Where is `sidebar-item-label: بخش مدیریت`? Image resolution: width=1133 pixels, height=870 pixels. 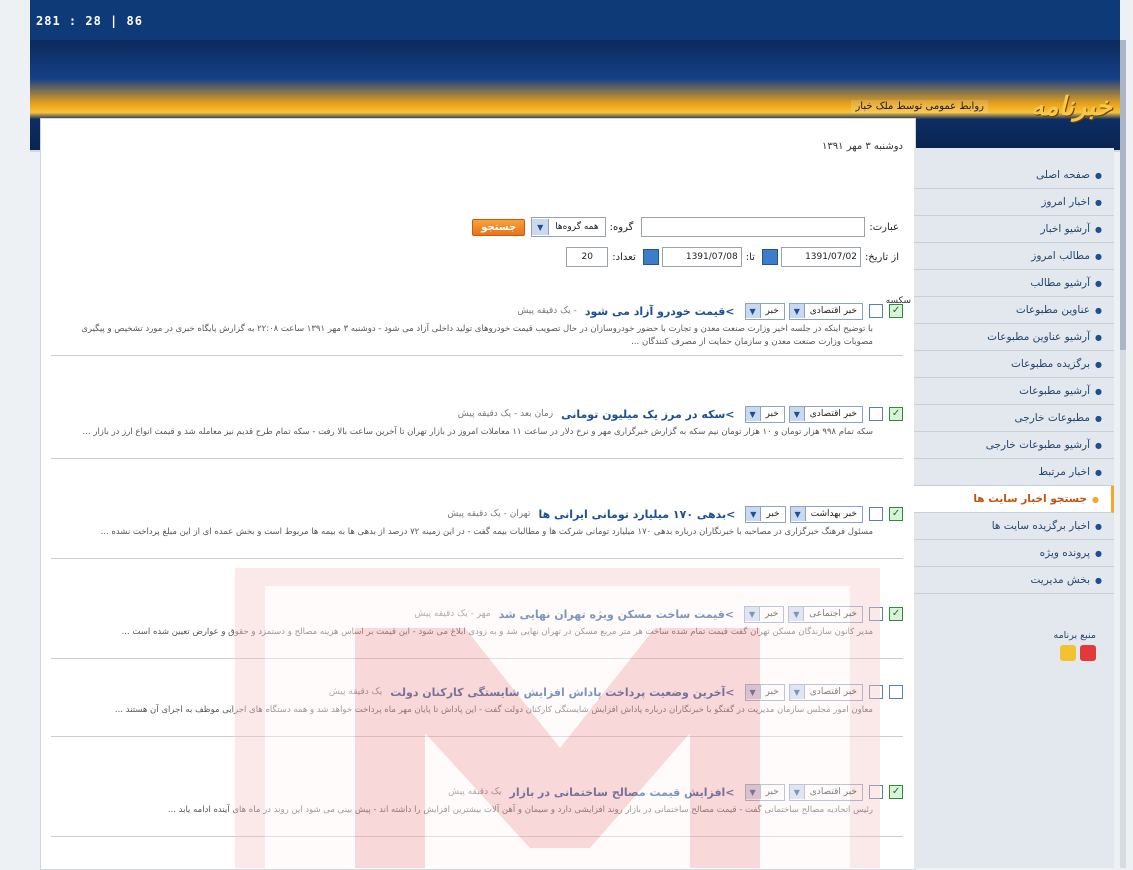 sidebar-item-label: بخش مدیریت is located at coordinates (1060, 580).